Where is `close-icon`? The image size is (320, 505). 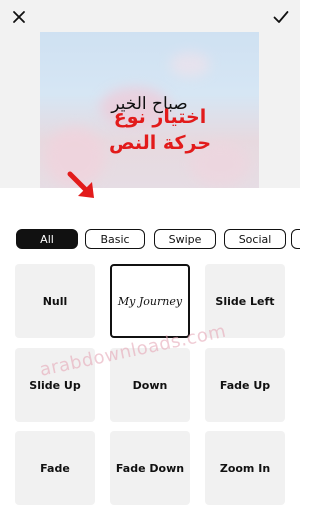
close-icon is located at coordinates (19, 17).